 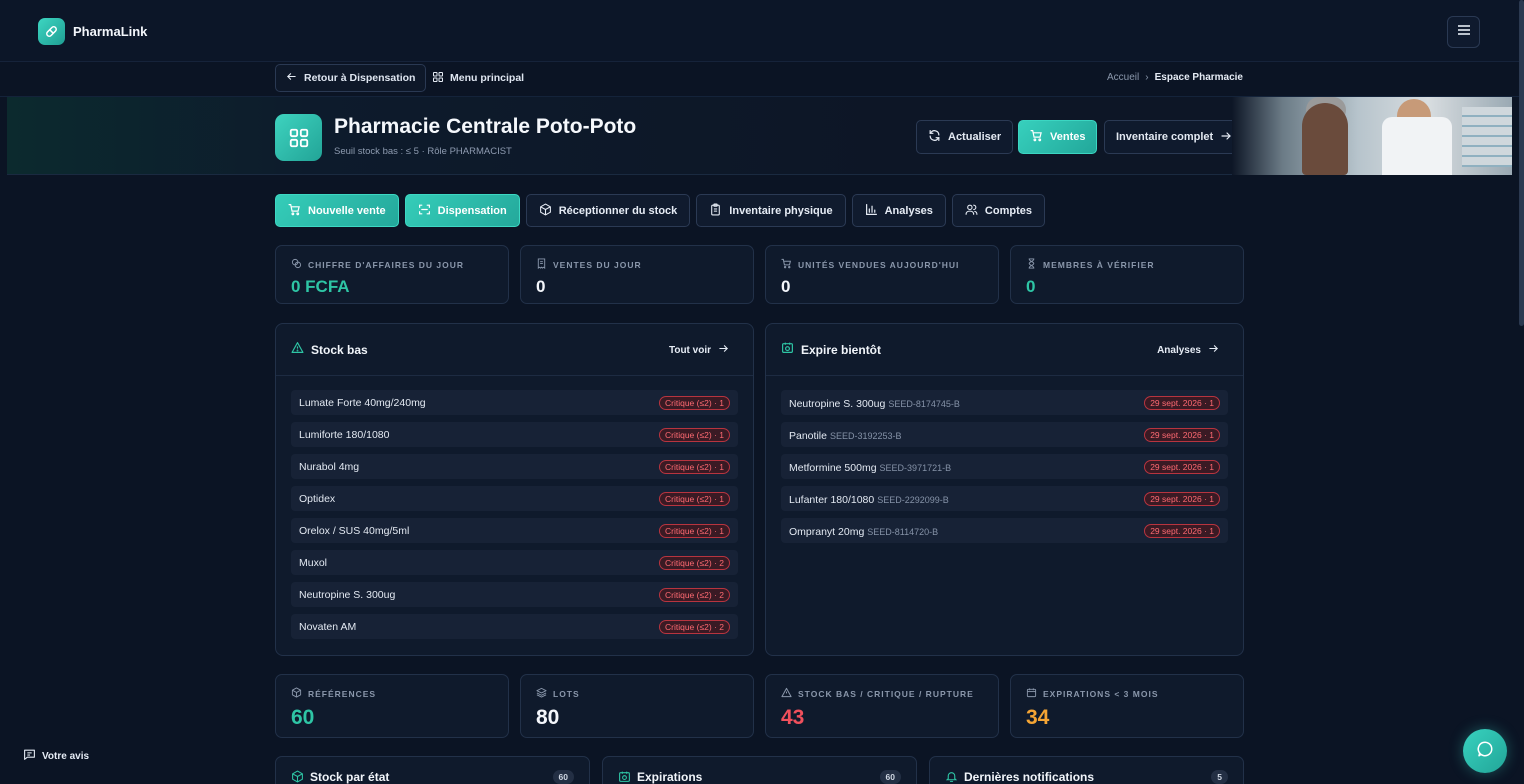 What do you see at coordinates (350, 777) in the screenshot?
I see `card-title: Stock par état` at bounding box center [350, 777].